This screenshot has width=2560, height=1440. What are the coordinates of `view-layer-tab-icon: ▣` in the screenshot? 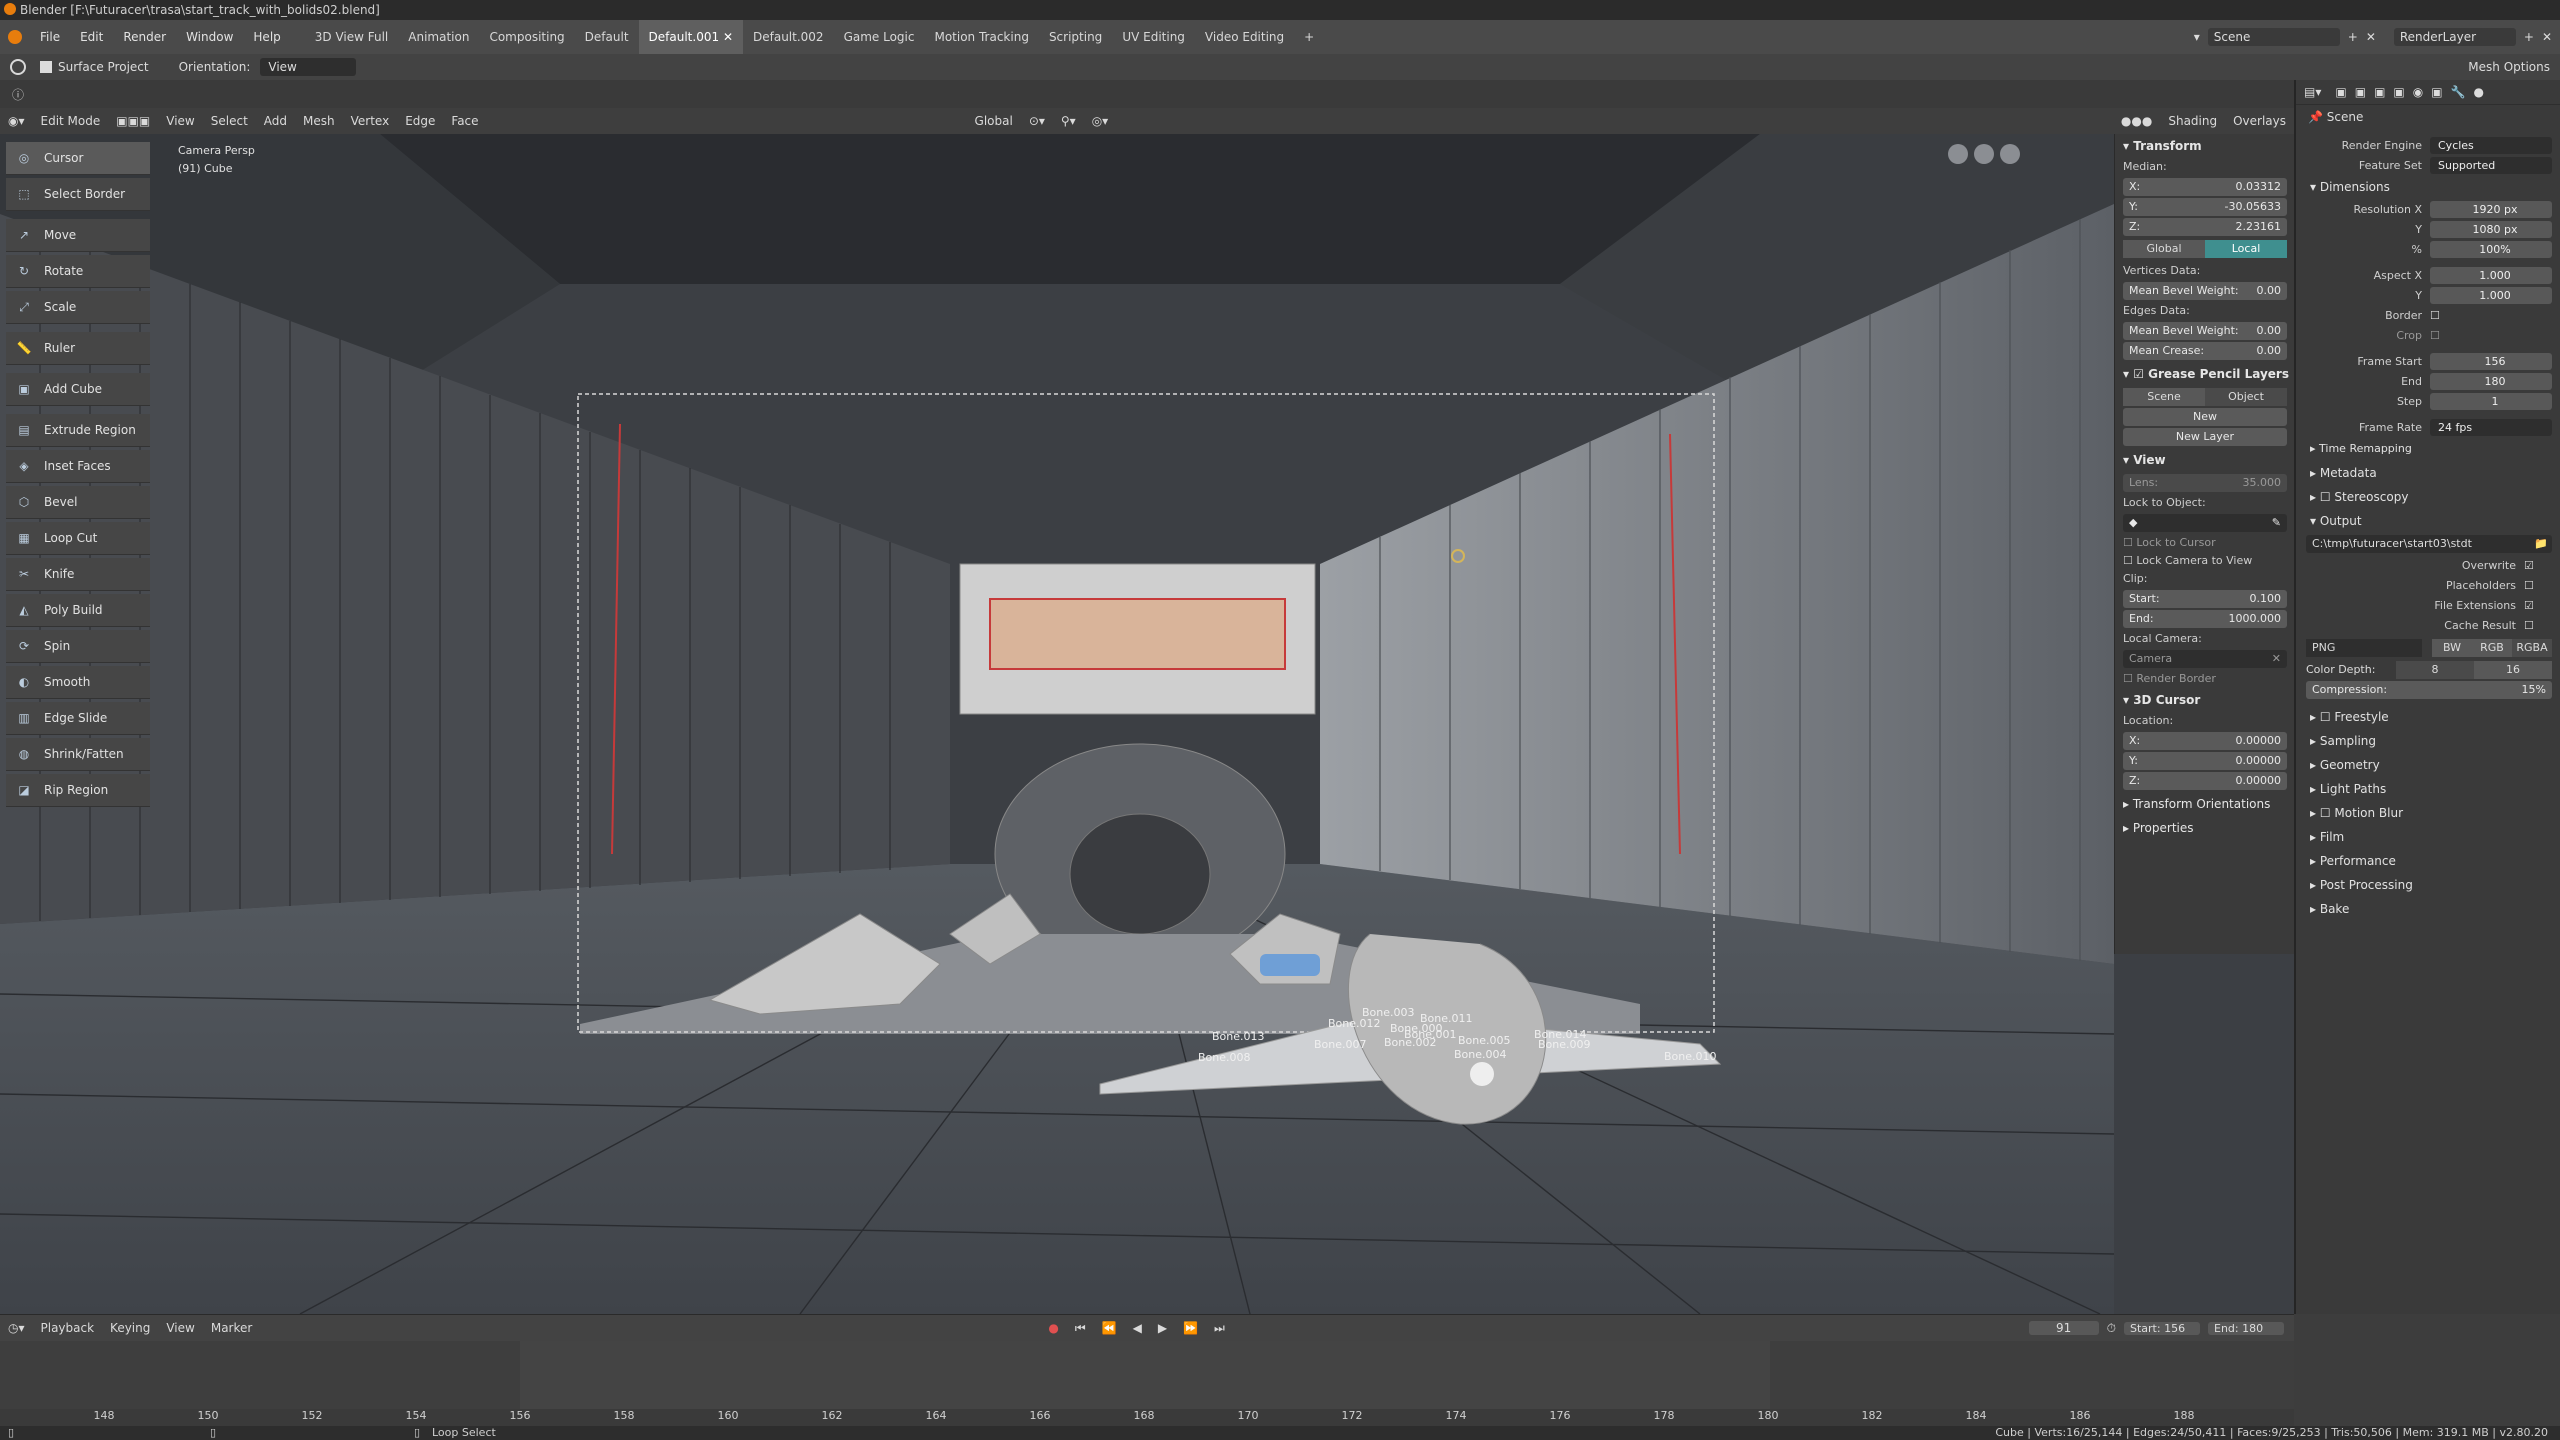 It's located at (2379, 92).